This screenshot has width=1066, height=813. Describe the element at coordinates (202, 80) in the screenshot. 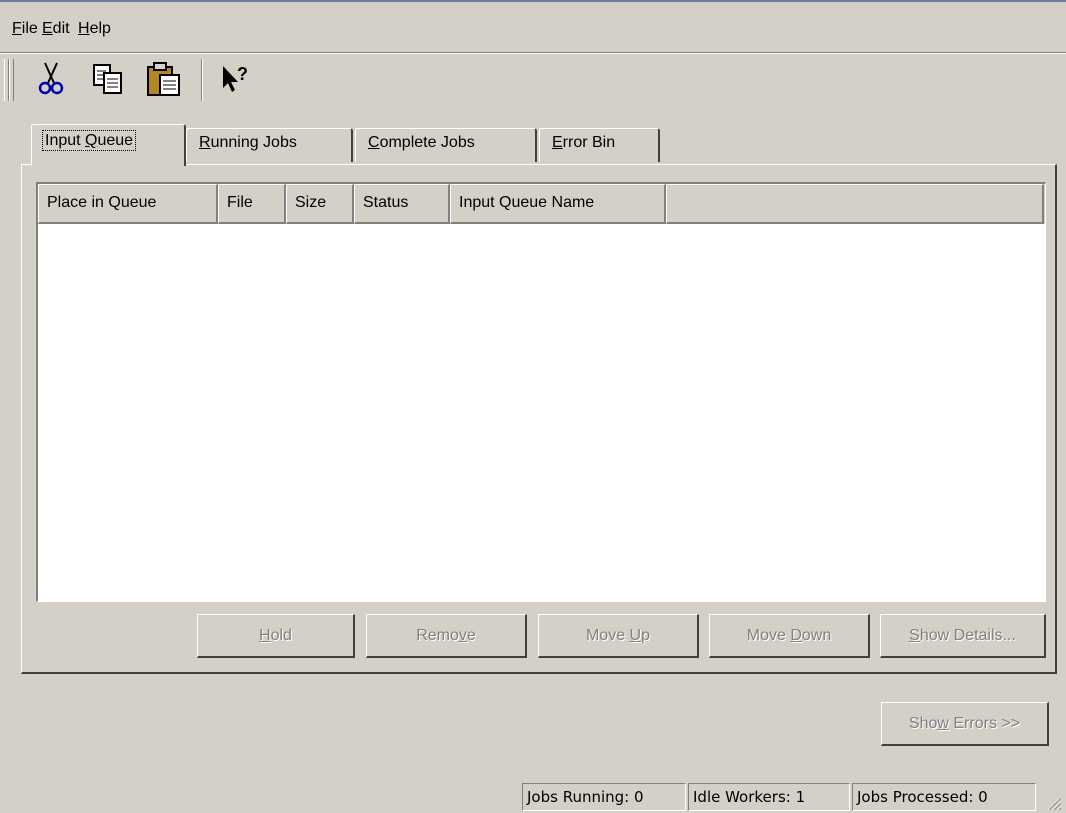

I see `toolbar-separator` at that location.